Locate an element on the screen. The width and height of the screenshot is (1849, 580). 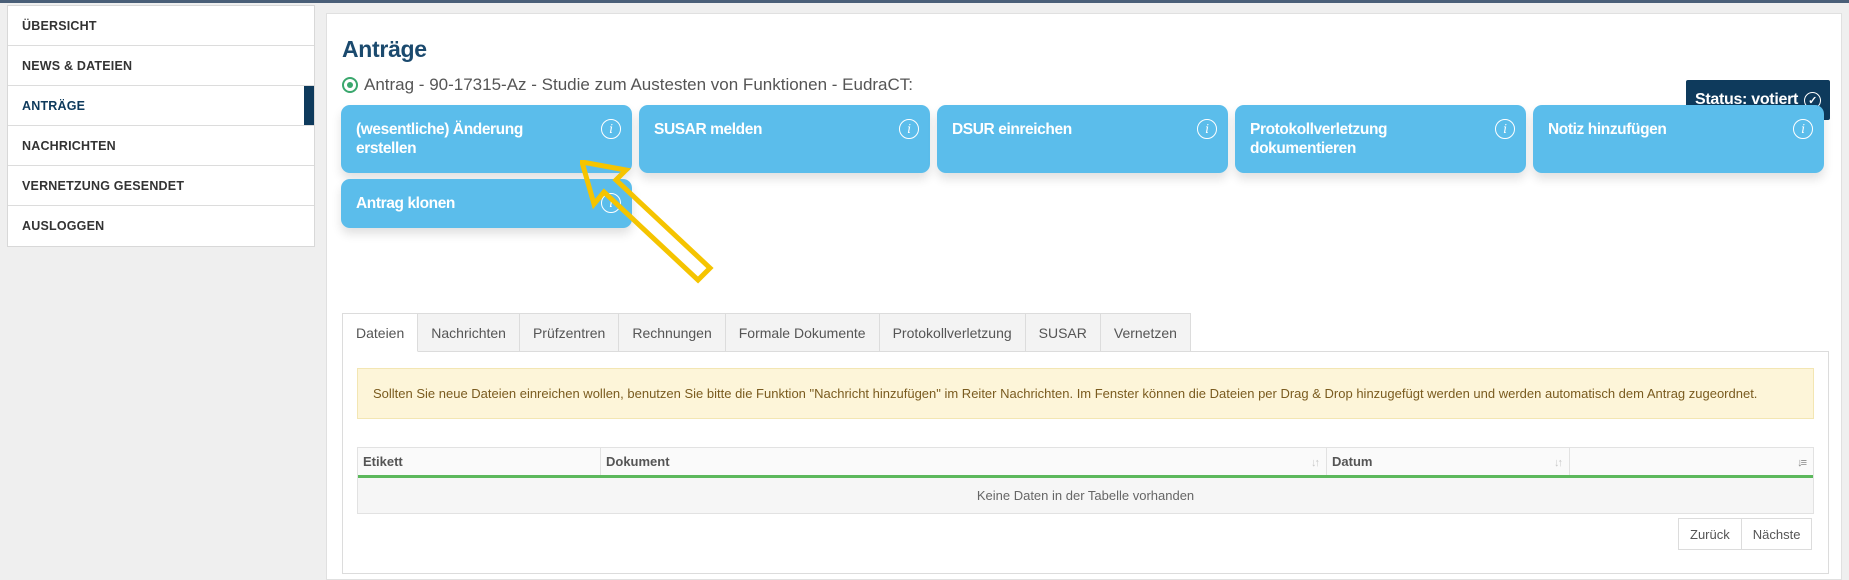
column-header-dokument: Dokument ↓↑ is located at coordinates (964, 461).